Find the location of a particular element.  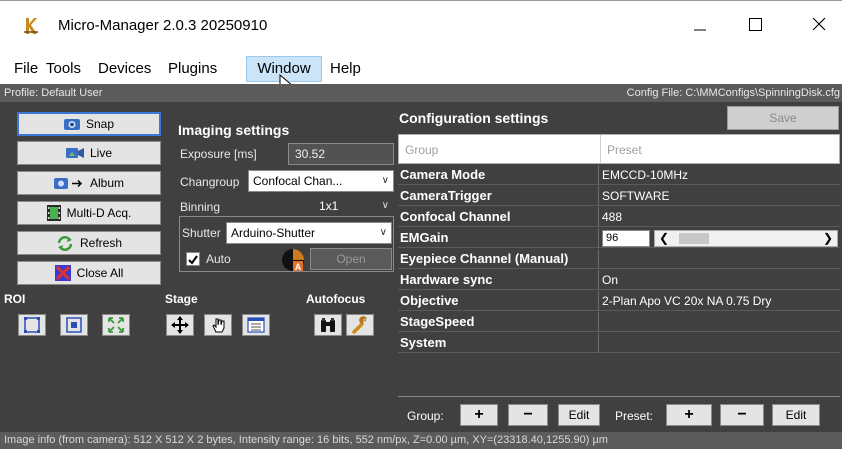

live-label: Live is located at coordinates (100, 153).